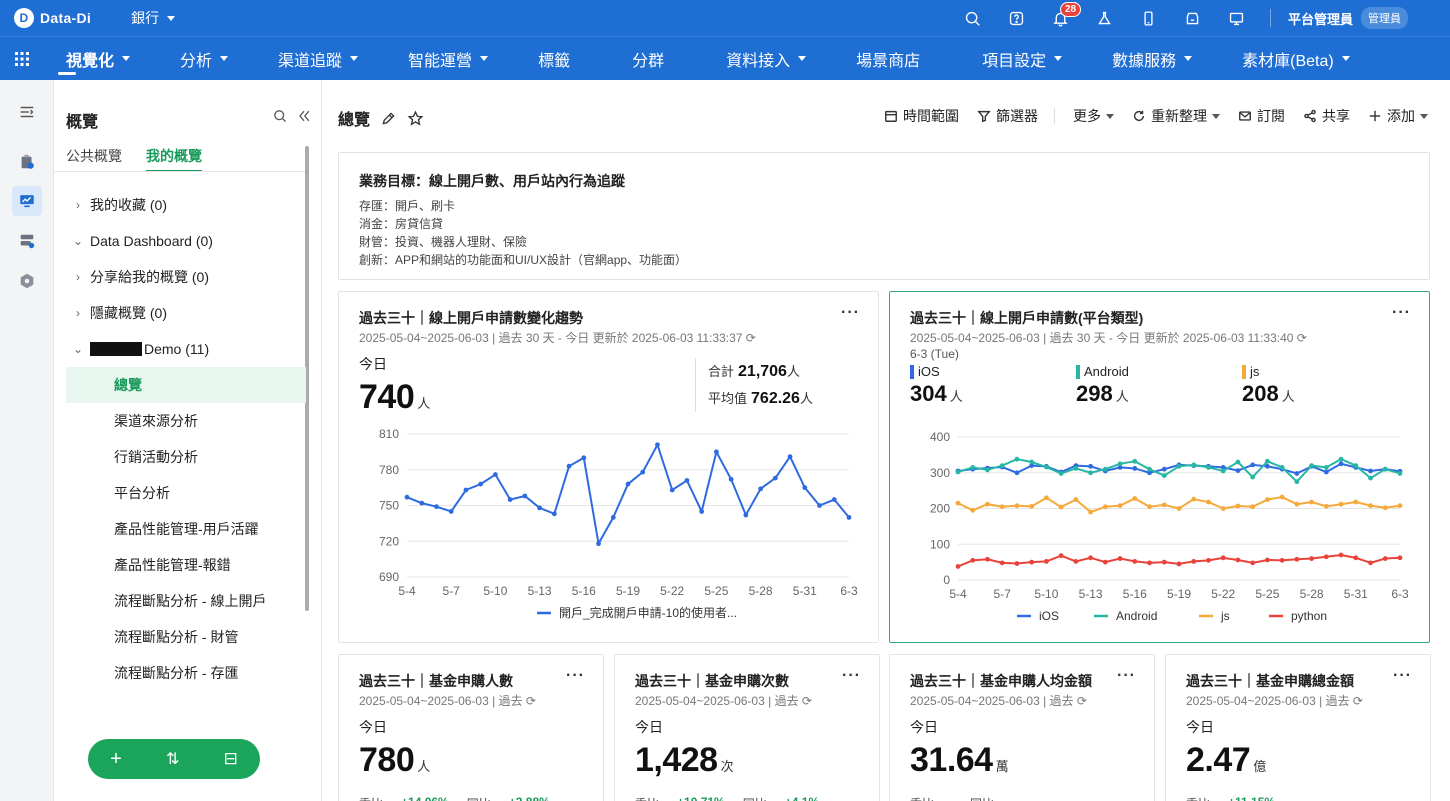 The image size is (1450, 801). What do you see at coordinates (186, 601) in the screenshot?
I see `sidebar-item: 流程斷點分析 - 線上開戶` at bounding box center [186, 601].